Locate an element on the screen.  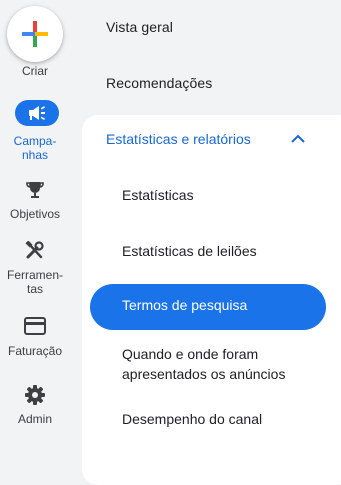
gear-icon is located at coordinates (35, 395).